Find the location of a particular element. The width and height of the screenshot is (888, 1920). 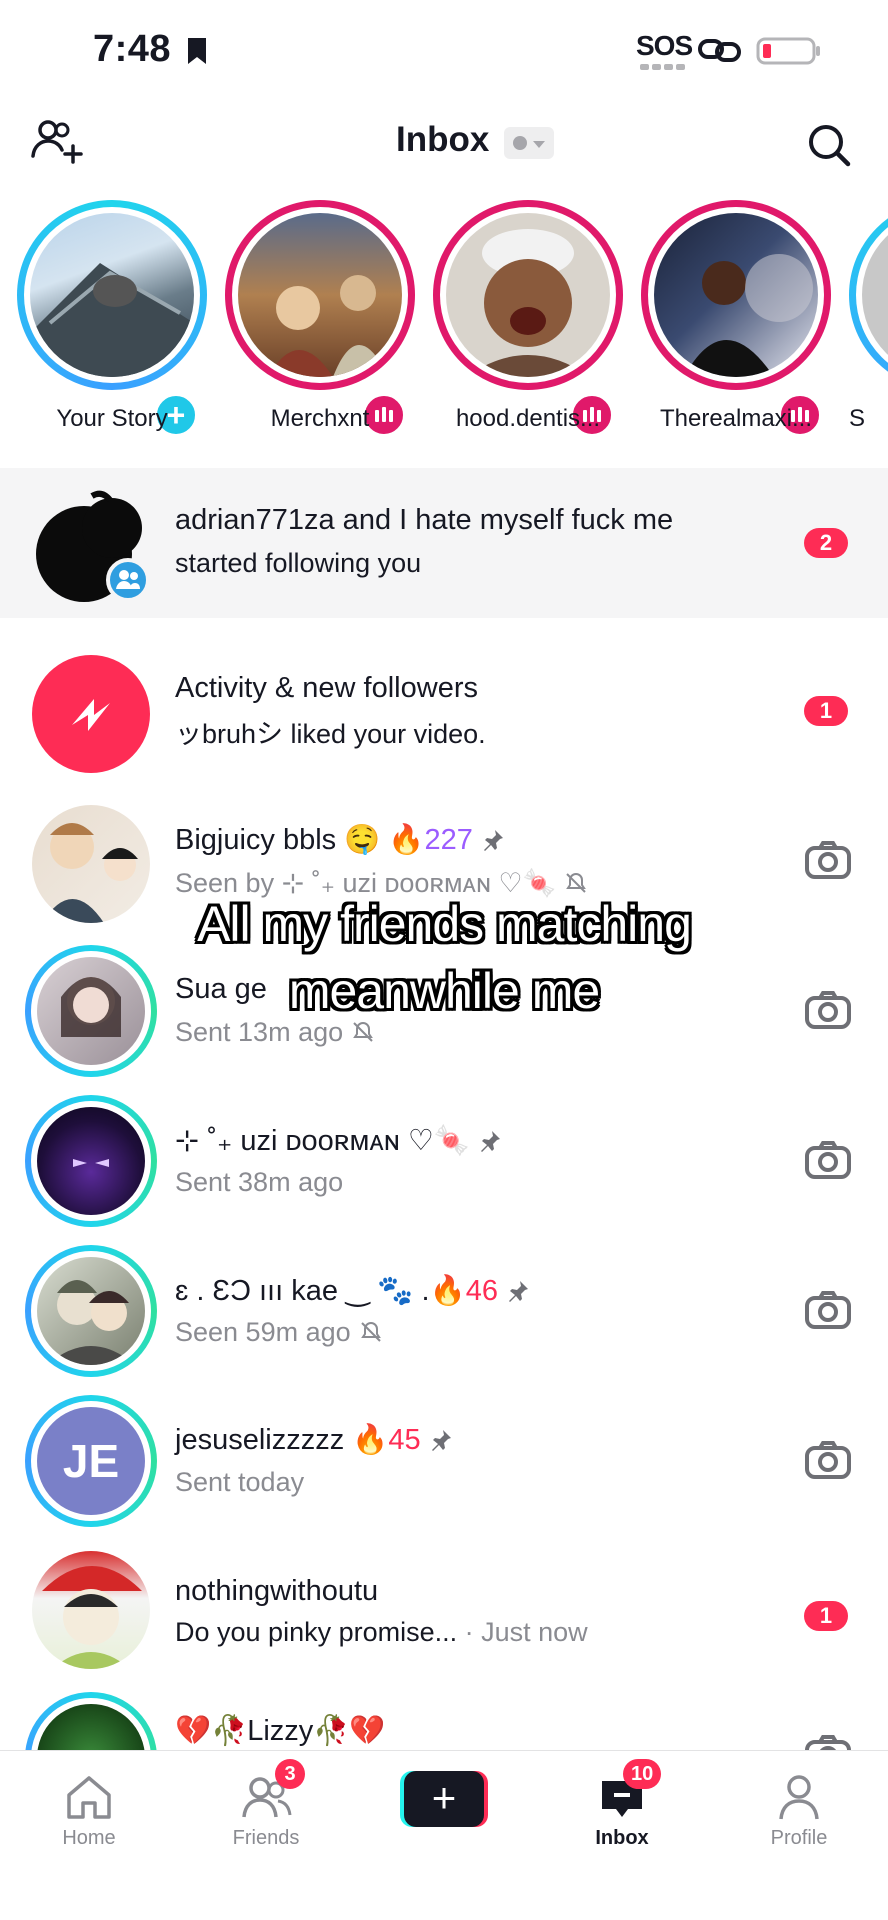

streak-count: 🔥46 is located at coordinates (463, 1291).